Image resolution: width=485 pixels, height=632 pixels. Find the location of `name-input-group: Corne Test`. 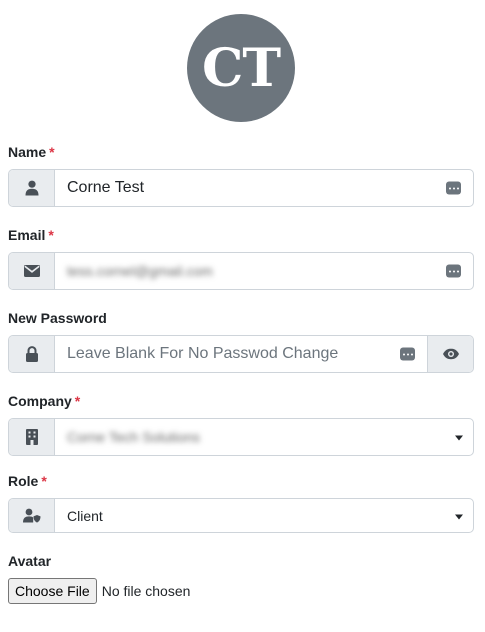

name-input-group: Corne Test is located at coordinates (241, 188).